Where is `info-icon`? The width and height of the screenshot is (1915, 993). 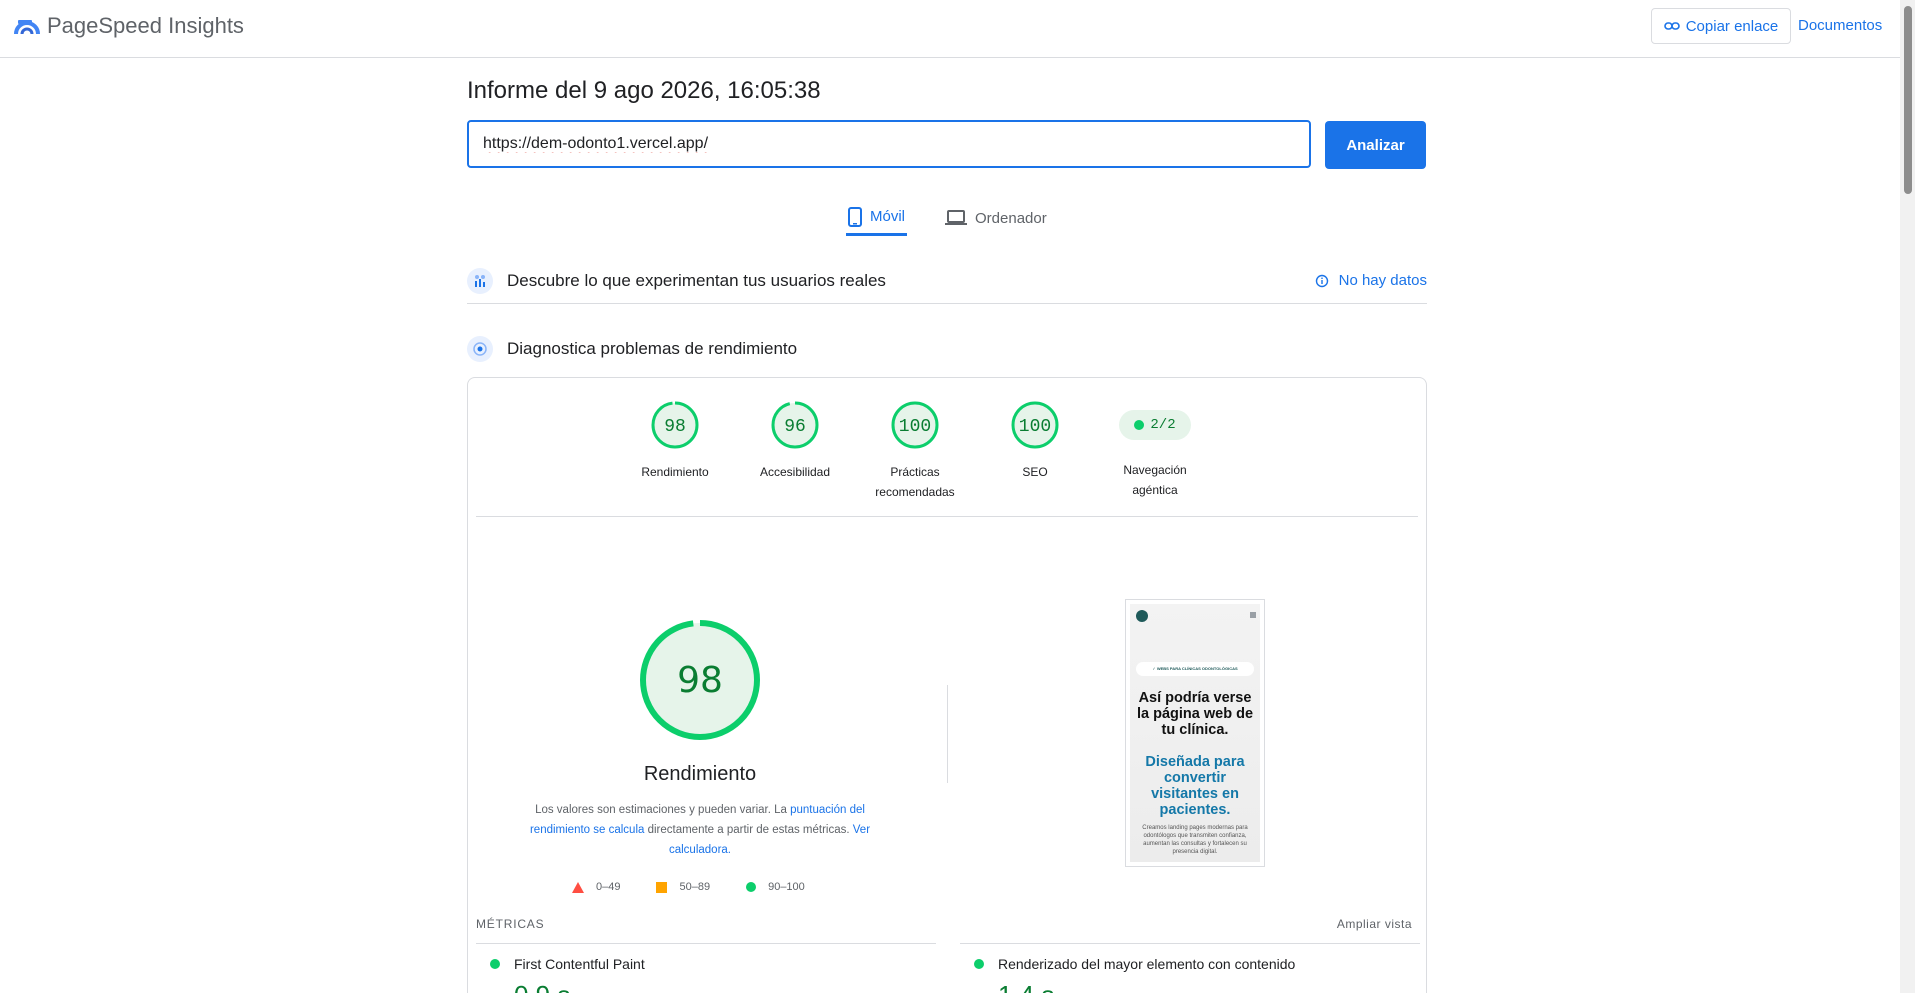
info-icon is located at coordinates (1321, 280).